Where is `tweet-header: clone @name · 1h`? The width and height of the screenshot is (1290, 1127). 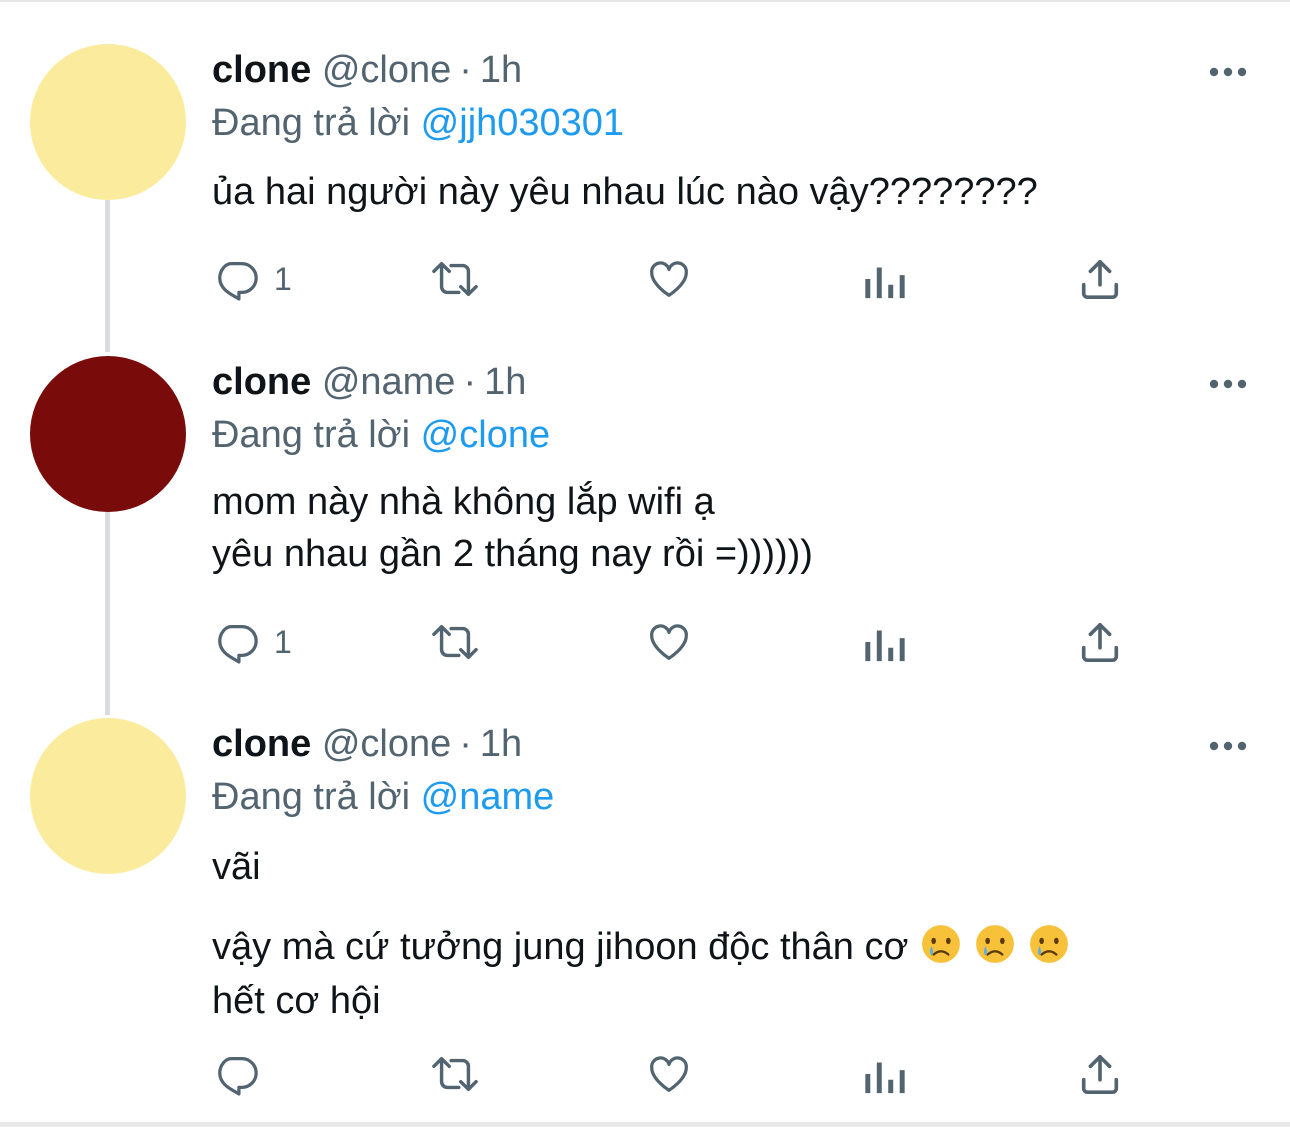
tweet-header: clone @name · 1h is located at coordinates (369, 382).